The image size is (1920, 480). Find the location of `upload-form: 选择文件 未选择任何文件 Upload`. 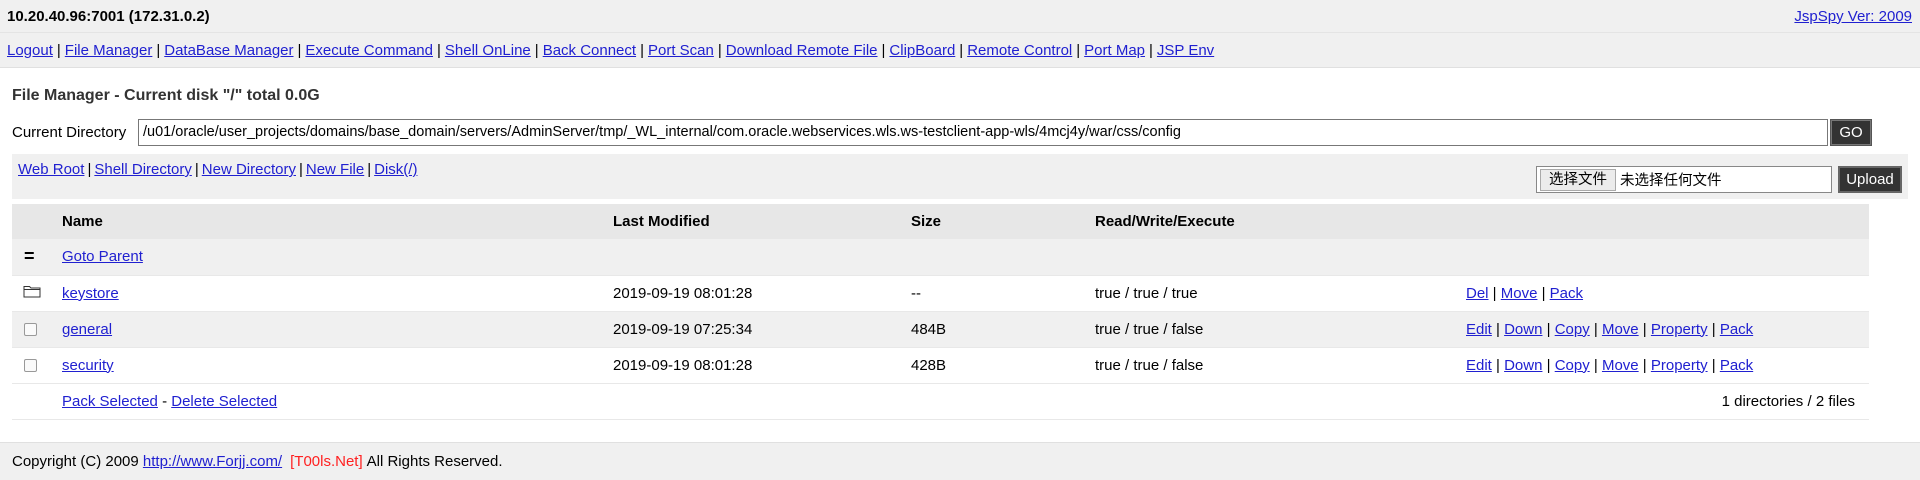

upload-form: 选择文件 未选择任何文件 Upload is located at coordinates (1719, 179).